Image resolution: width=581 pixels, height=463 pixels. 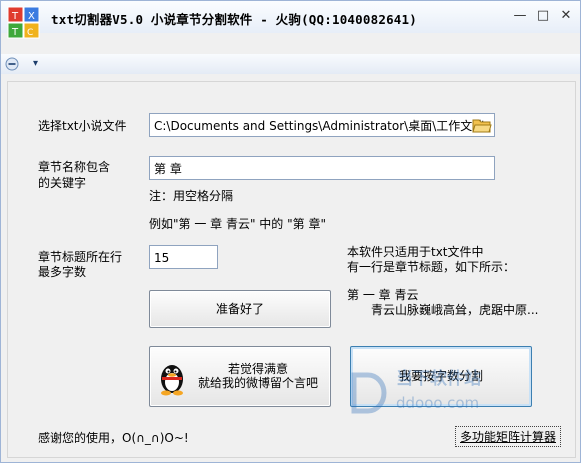 What do you see at coordinates (234, 19) in the screenshot?
I see `window-title: txt切割器V5.0 小说章节分割软件 - 火驹(QQ:1040082641)` at bounding box center [234, 19].